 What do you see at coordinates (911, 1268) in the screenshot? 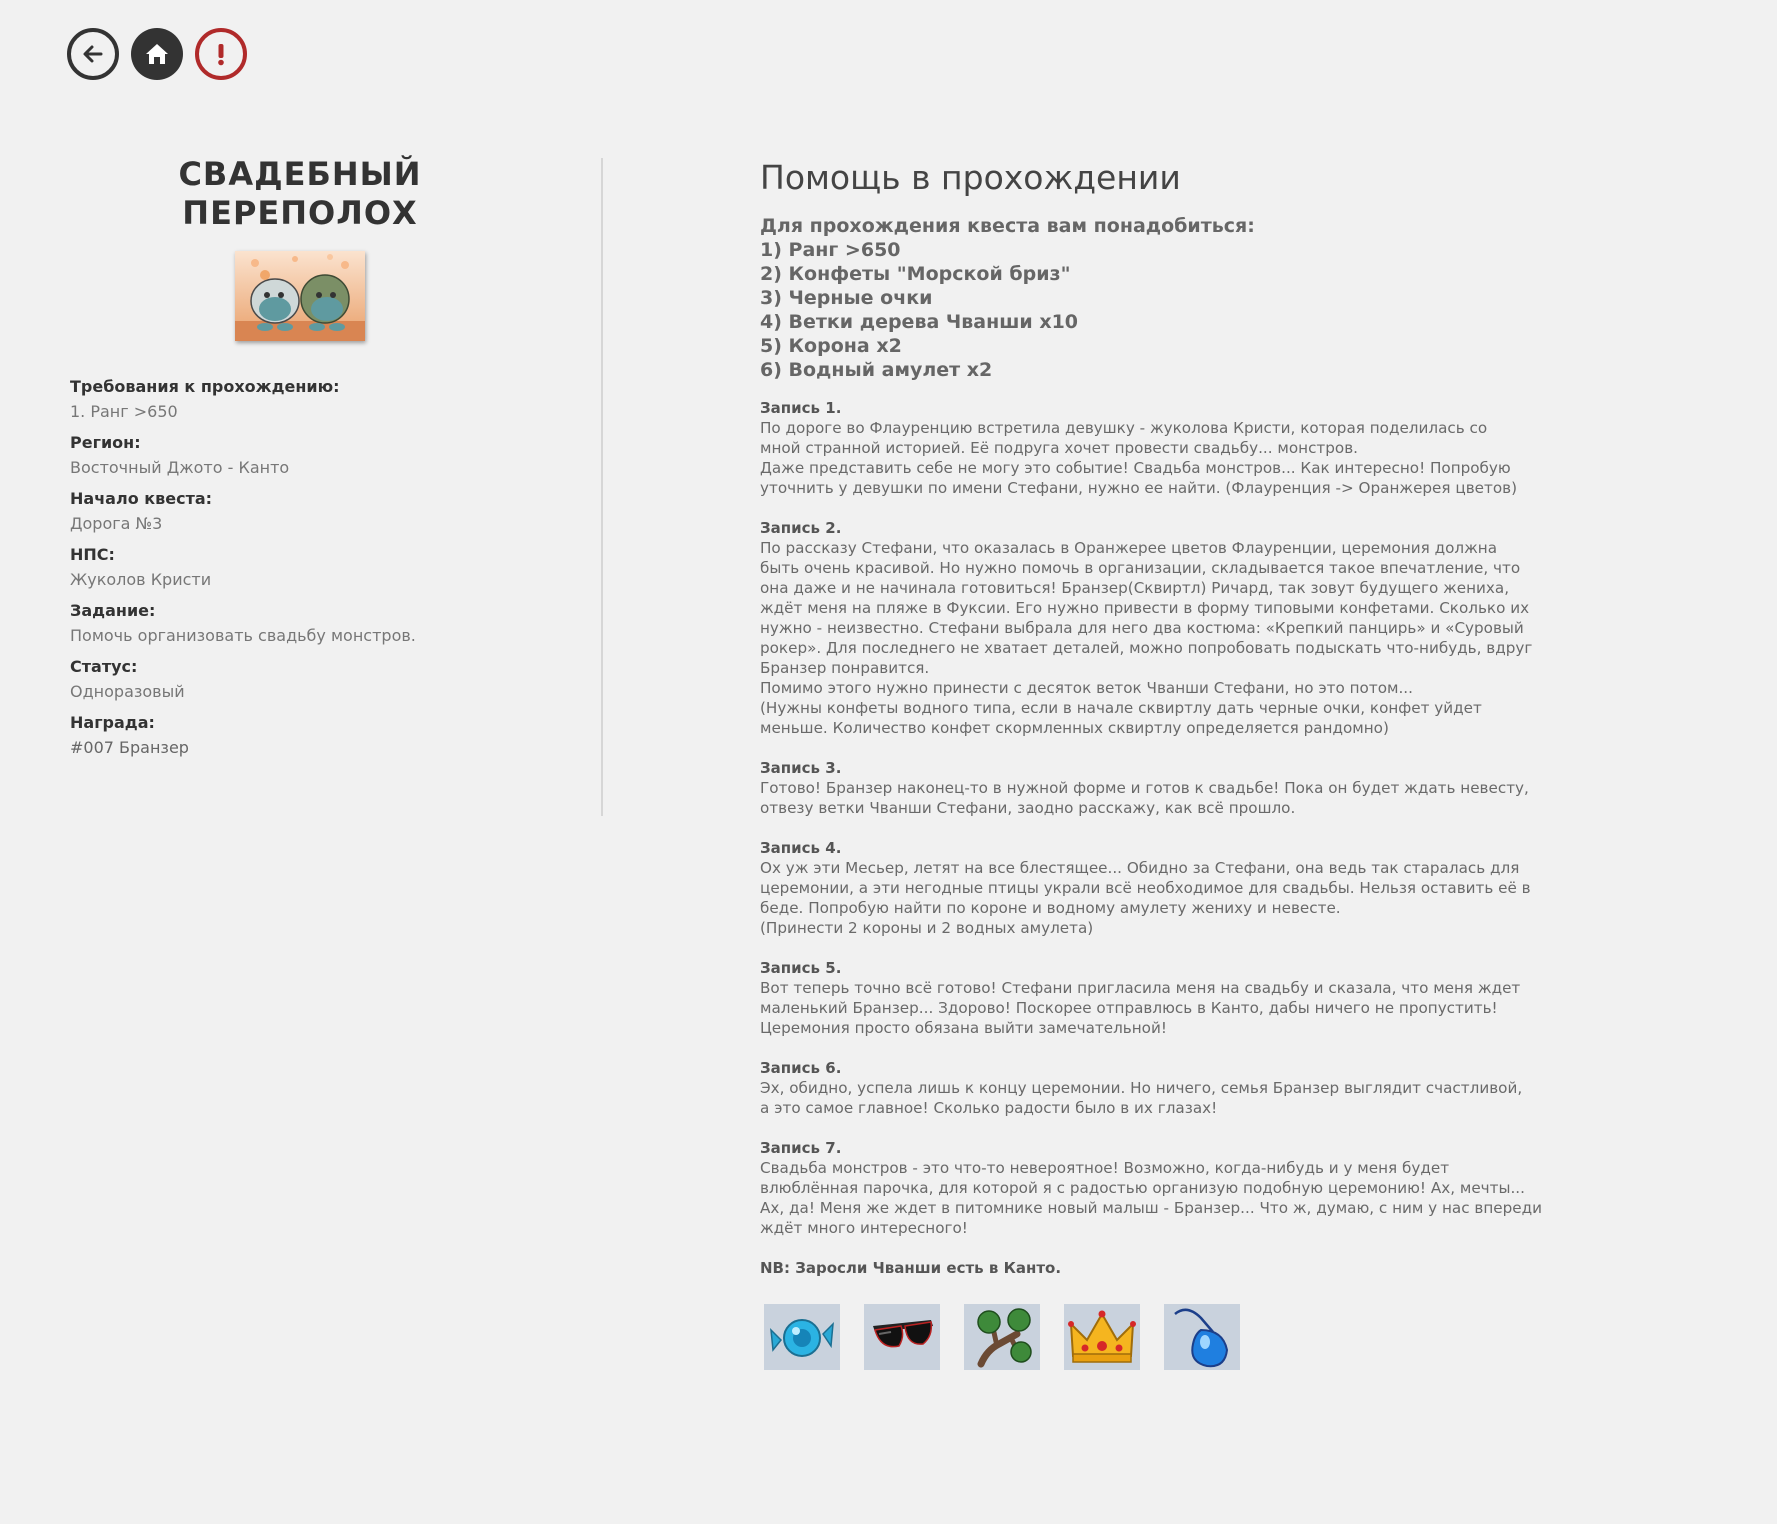
I see `nb-note: NB: Заросли Чванши есть в Канто.` at bounding box center [911, 1268].